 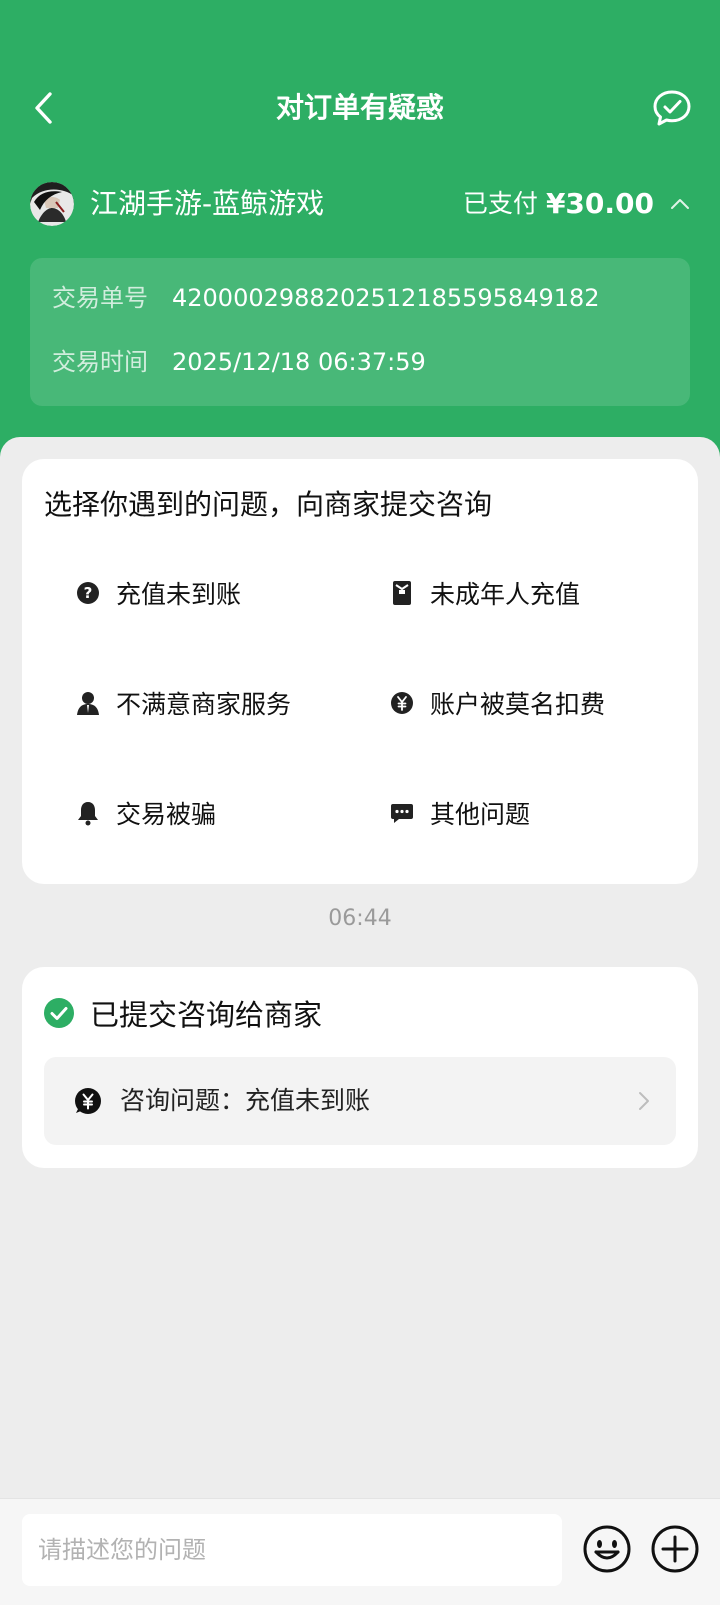 What do you see at coordinates (680, 204) in the screenshot?
I see `chevron-up-icon` at bounding box center [680, 204].